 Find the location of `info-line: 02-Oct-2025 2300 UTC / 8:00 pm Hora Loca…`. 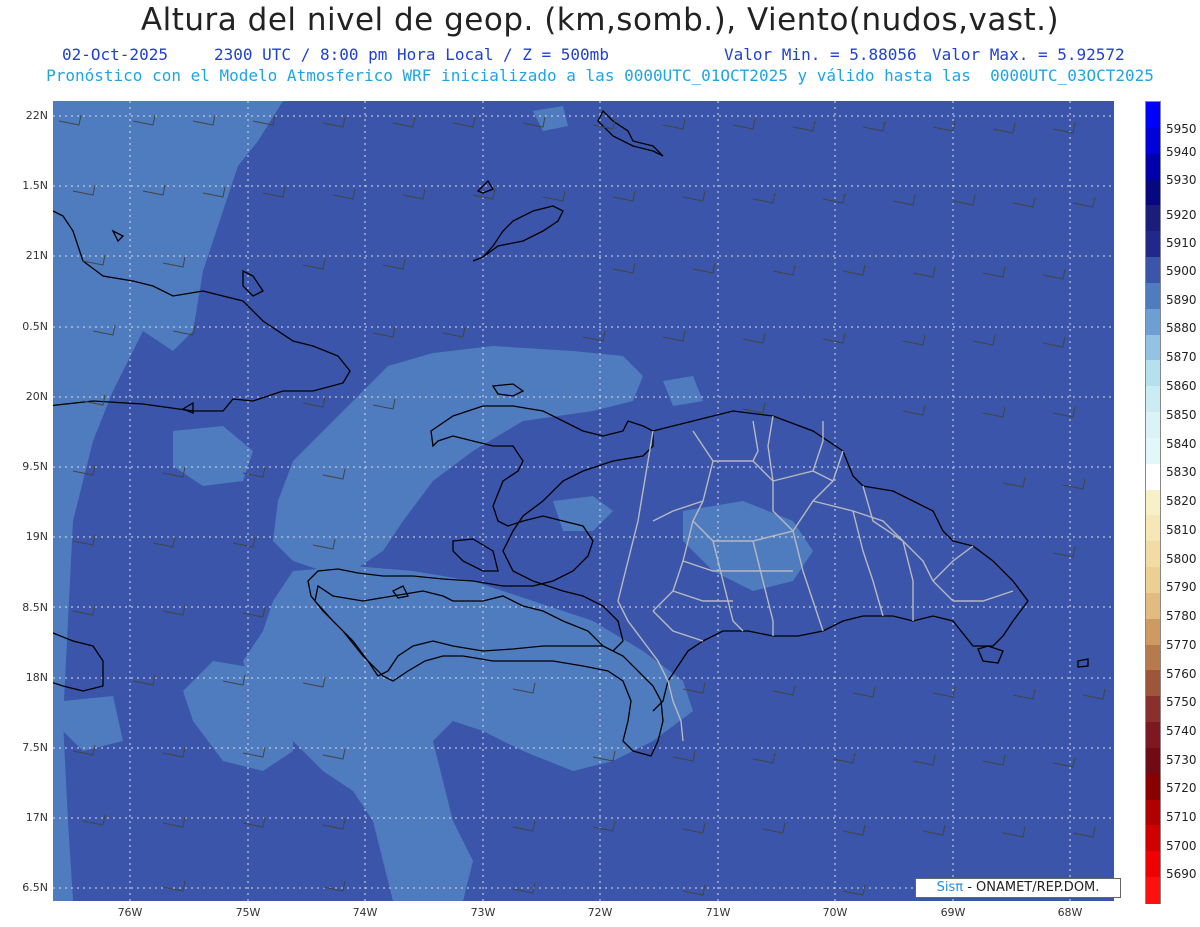

info-line: 02-Oct-2025 2300 UTC / 8:00 pm Hora Loca… is located at coordinates (600, 55).